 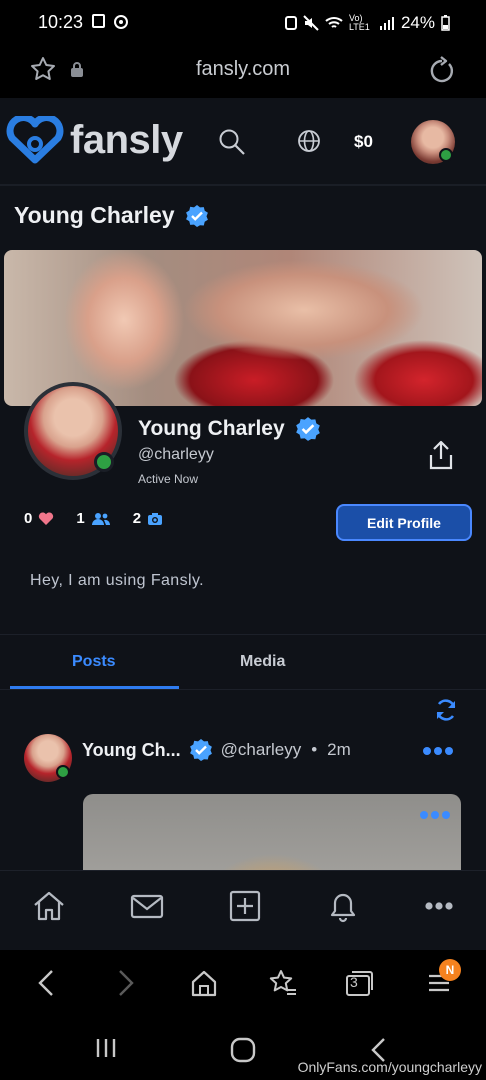 What do you see at coordinates (117, 580) in the screenshot?
I see `profile-bio: Hey, I am using Fansly.` at bounding box center [117, 580].